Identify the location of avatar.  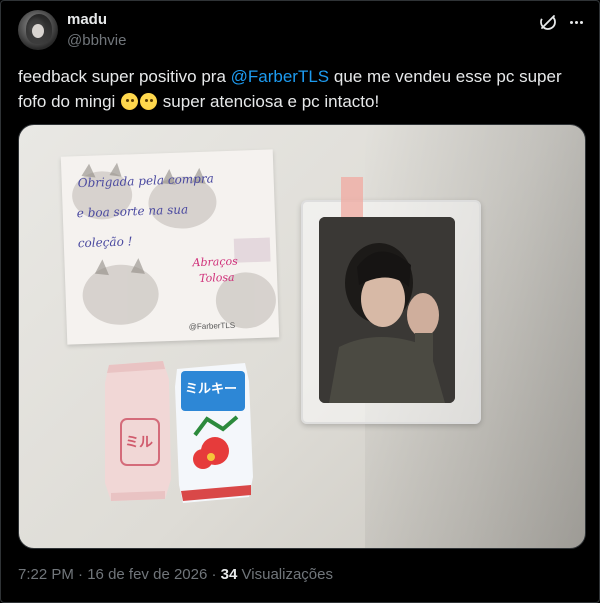
(38, 30).